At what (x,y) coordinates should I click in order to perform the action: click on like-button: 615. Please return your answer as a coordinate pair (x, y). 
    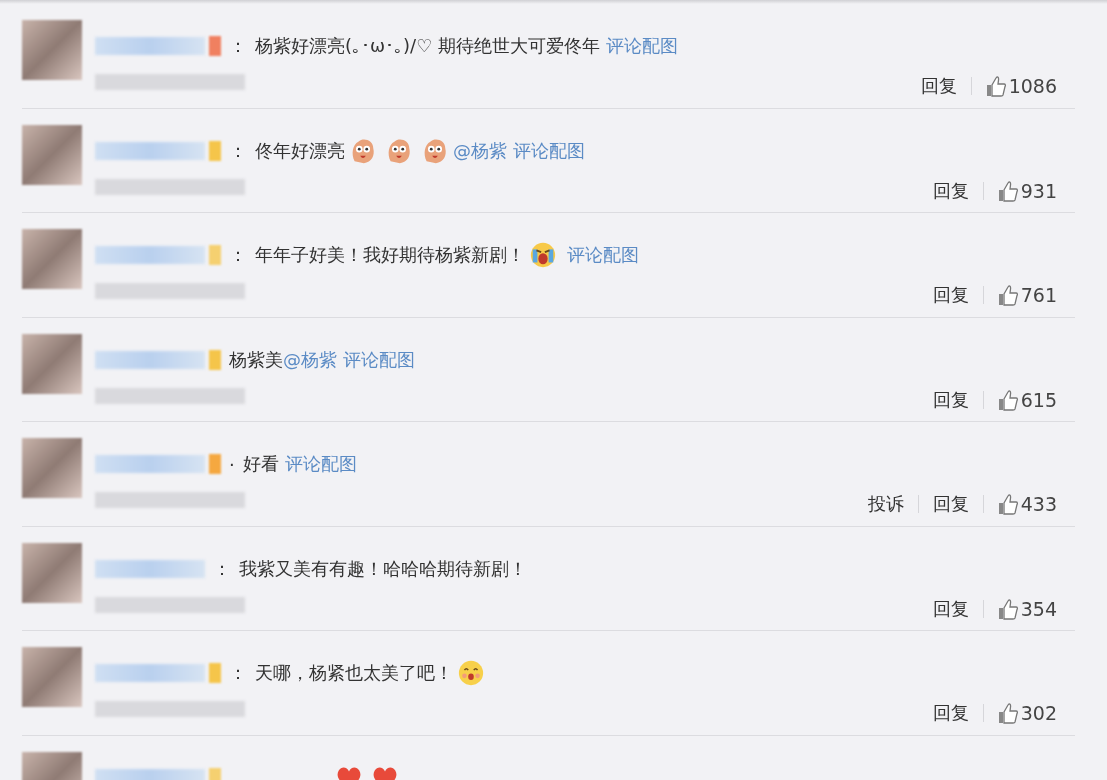
    Looking at the image, I should click on (1027, 399).